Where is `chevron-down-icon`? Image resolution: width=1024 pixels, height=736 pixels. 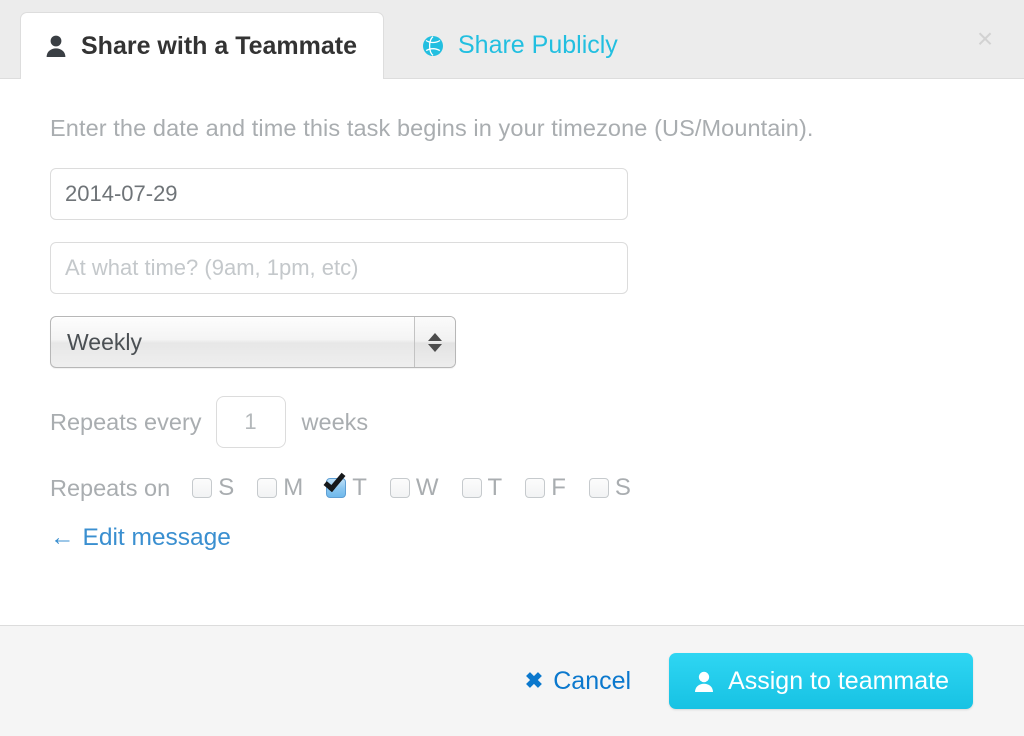
chevron-down-icon is located at coordinates (435, 347).